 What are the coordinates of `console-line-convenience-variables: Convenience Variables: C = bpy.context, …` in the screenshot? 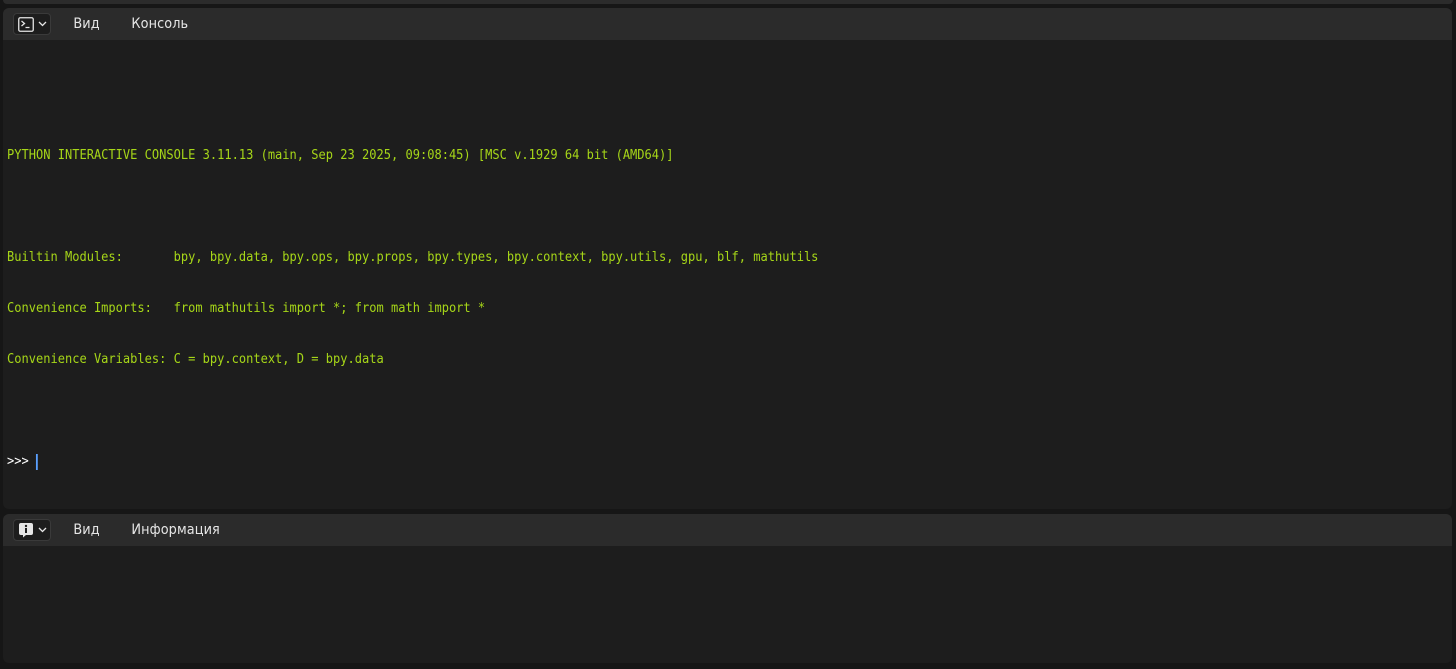 It's located at (195, 359).